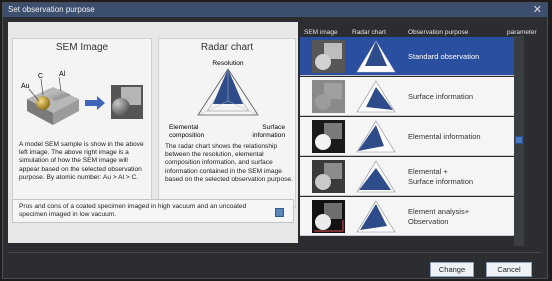  I want to click on radar-panel-title: Radar chart, so click(227, 47).